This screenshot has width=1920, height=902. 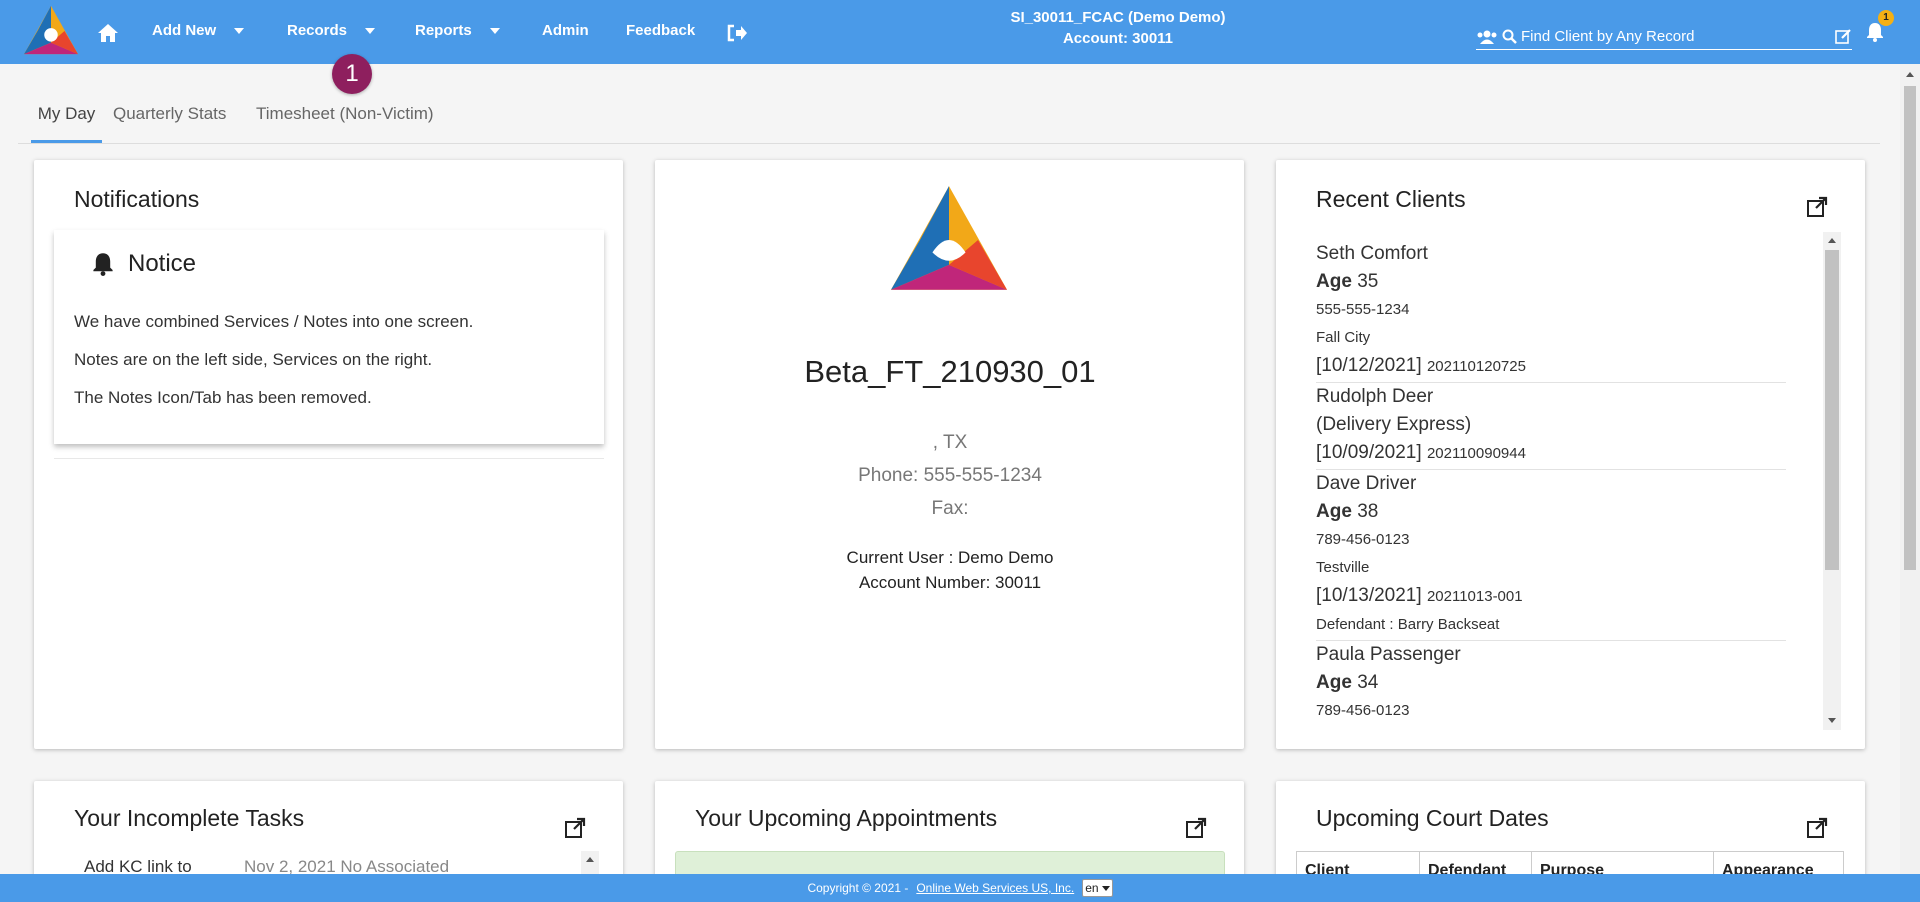 What do you see at coordinates (565, 30) in the screenshot?
I see `nav-admin: Admin` at bounding box center [565, 30].